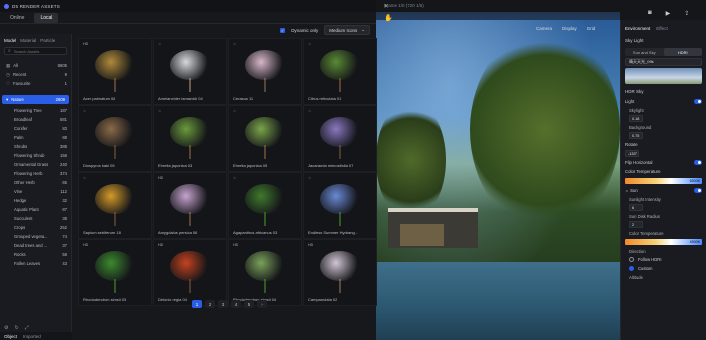  What do you see at coordinates (32, 336) in the screenshot?
I see `tab-imported: Imported` at bounding box center [32, 336].